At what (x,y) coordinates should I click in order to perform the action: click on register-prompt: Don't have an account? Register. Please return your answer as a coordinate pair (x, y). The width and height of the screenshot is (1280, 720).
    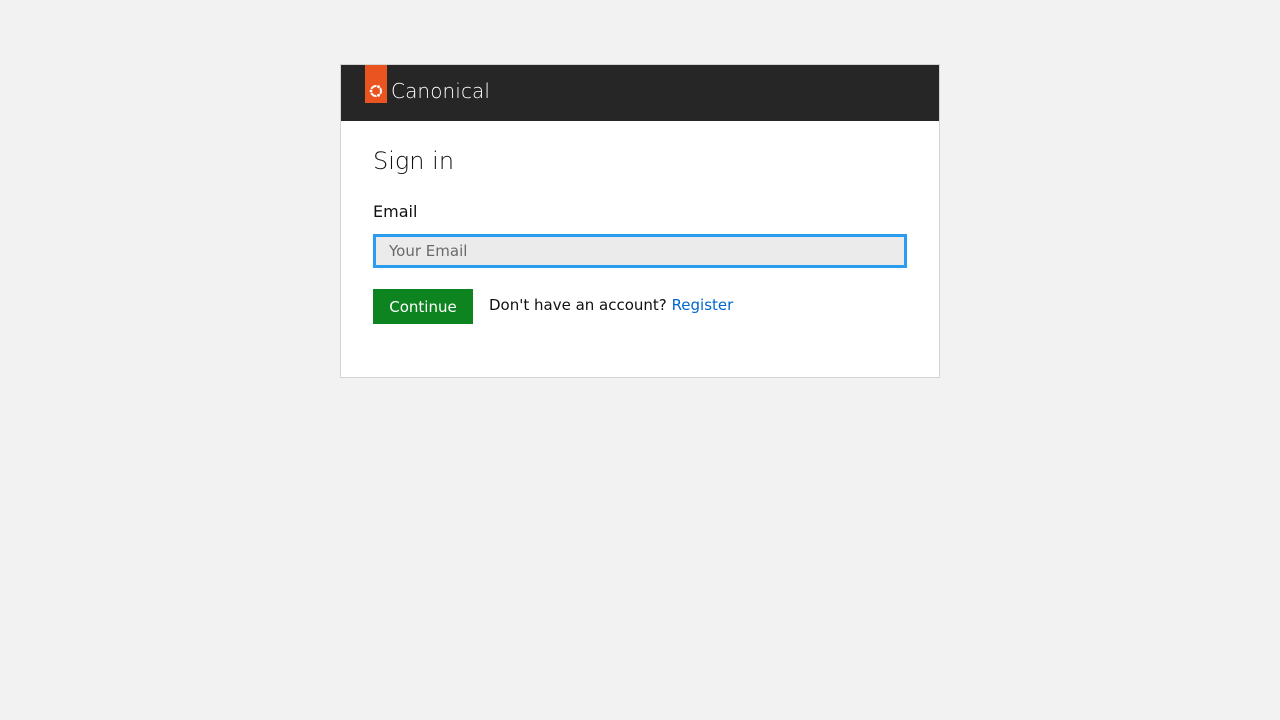
    Looking at the image, I should click on (611, 305).